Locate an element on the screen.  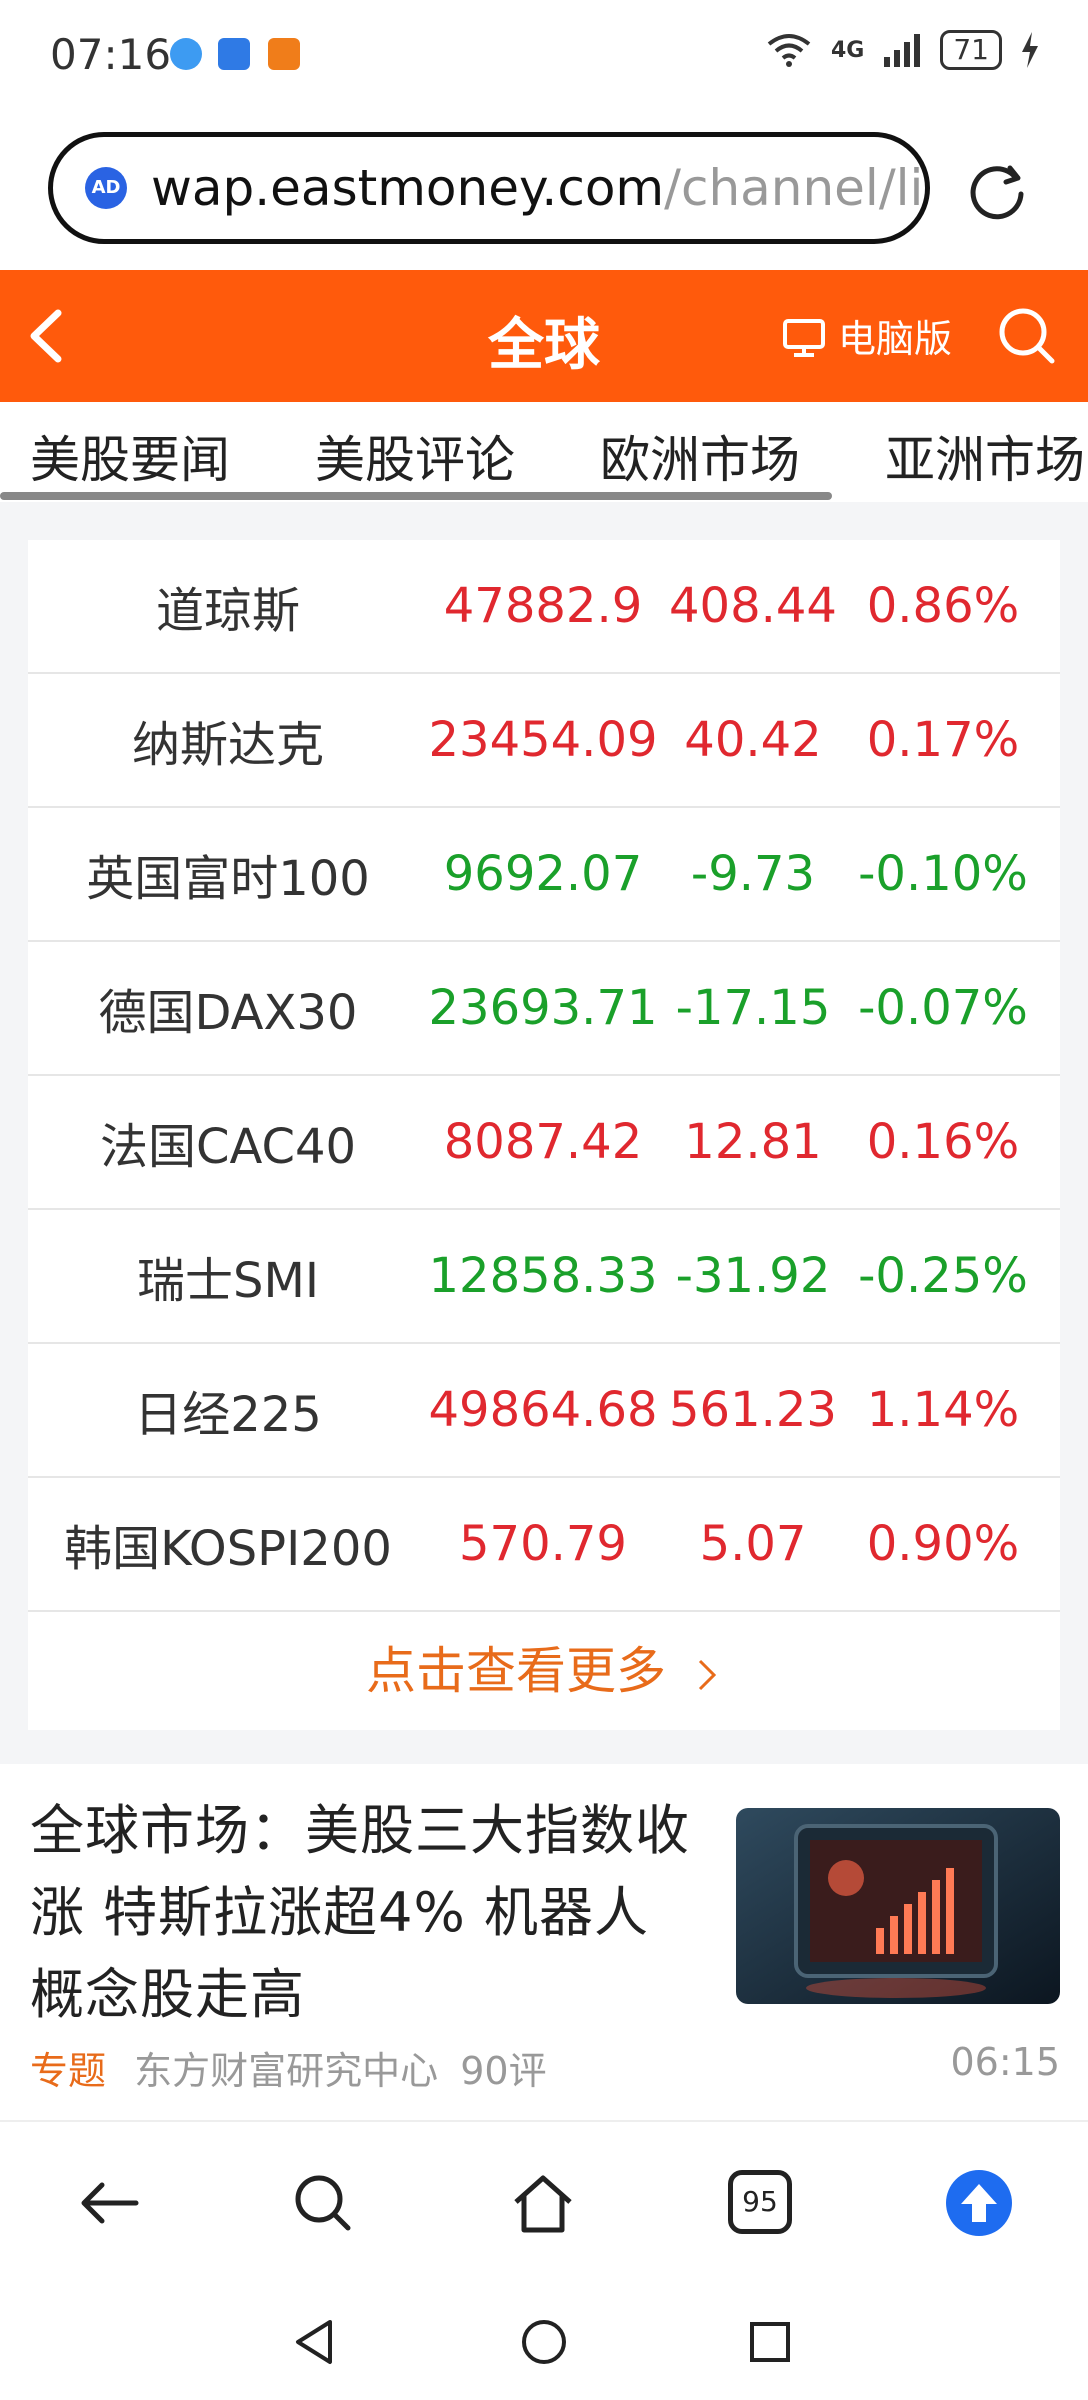
index-price: 9692.07 is located at coordinates (543, 874).